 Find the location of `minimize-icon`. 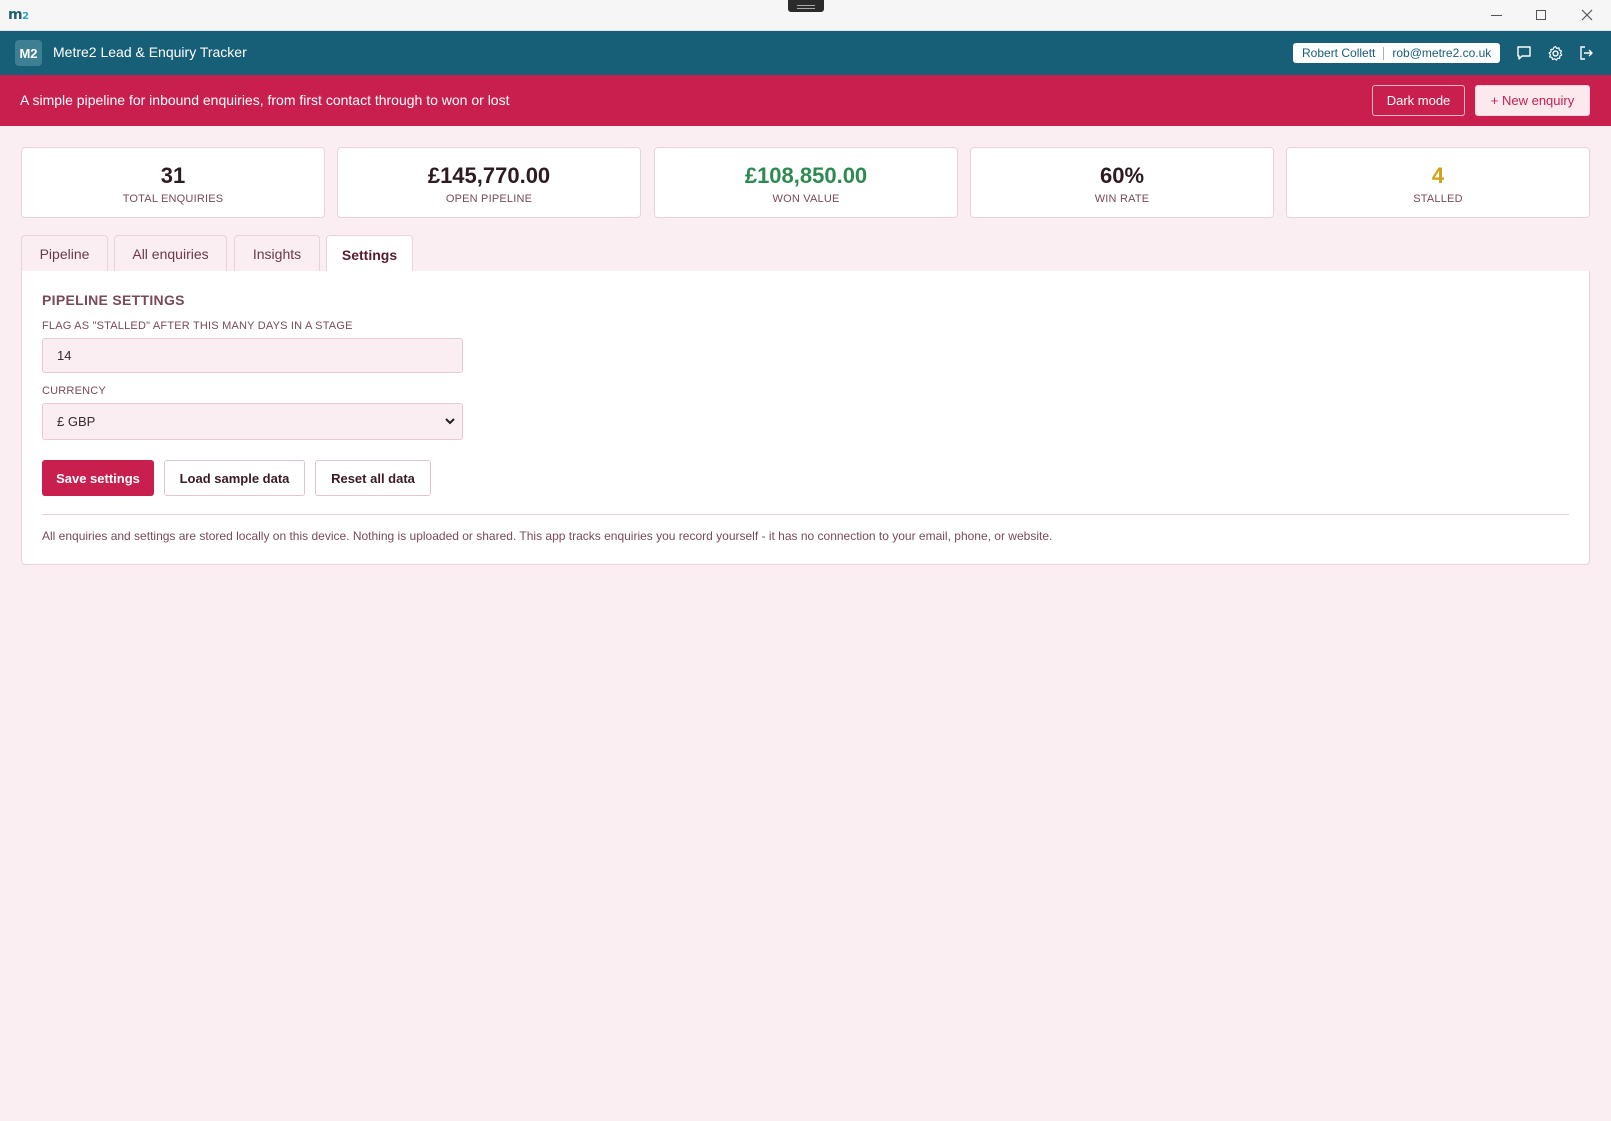

minimize-icon is located at coordinates (1496, 15).